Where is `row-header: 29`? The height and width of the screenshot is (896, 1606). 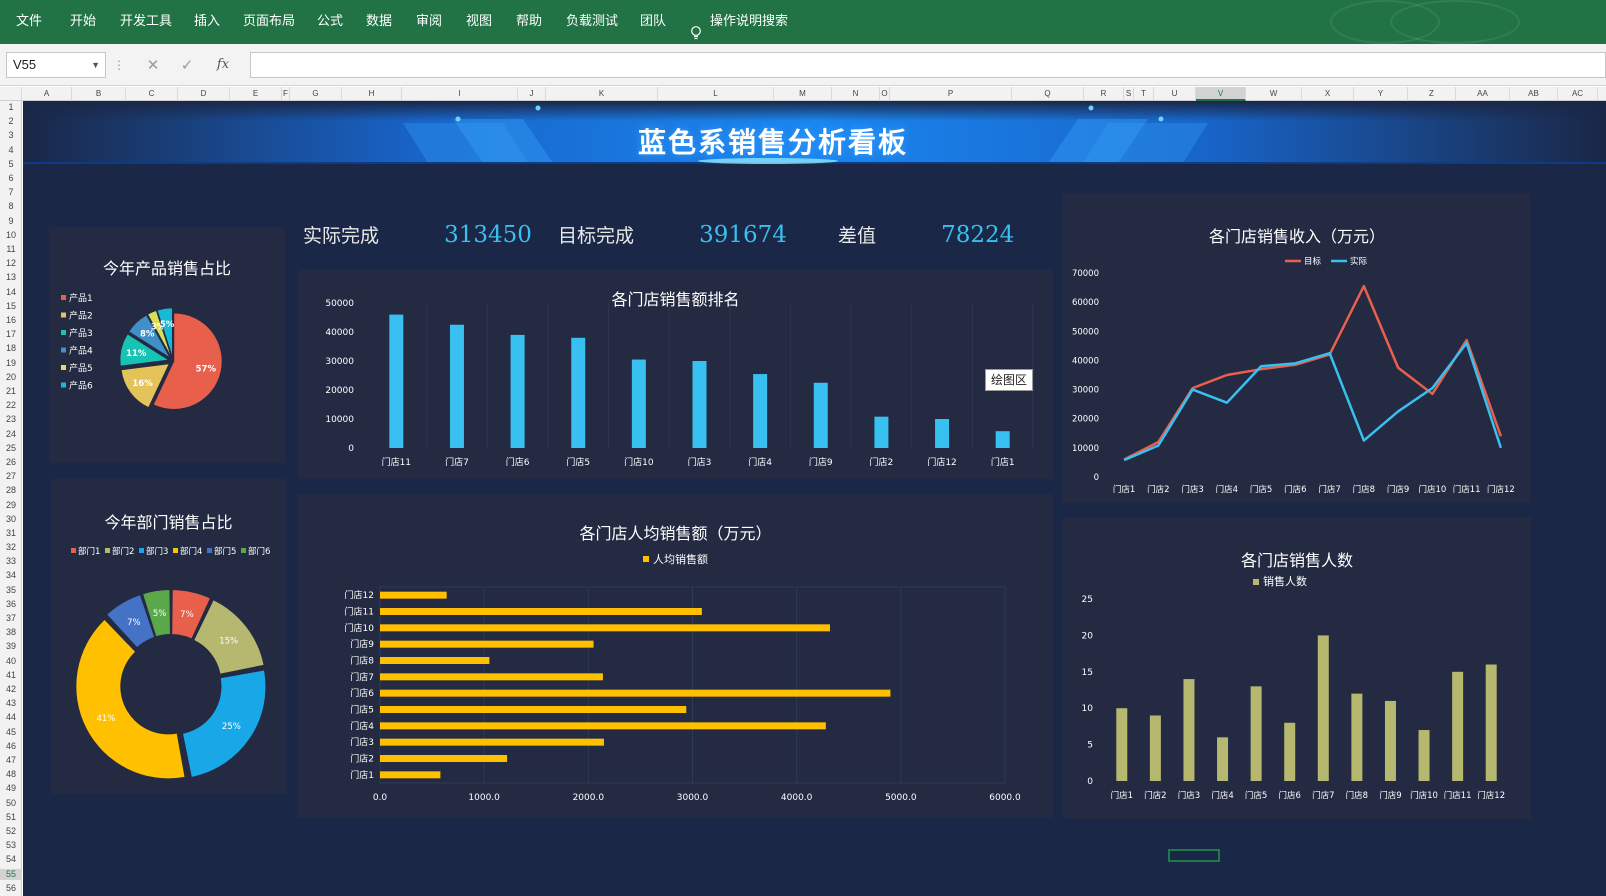 row-header: 29 is located at coordinates (11, 505).